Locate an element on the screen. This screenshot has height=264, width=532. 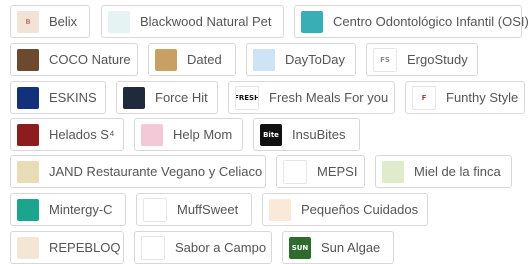
brand-label: InsuBites is located at coordinates (319, 134).